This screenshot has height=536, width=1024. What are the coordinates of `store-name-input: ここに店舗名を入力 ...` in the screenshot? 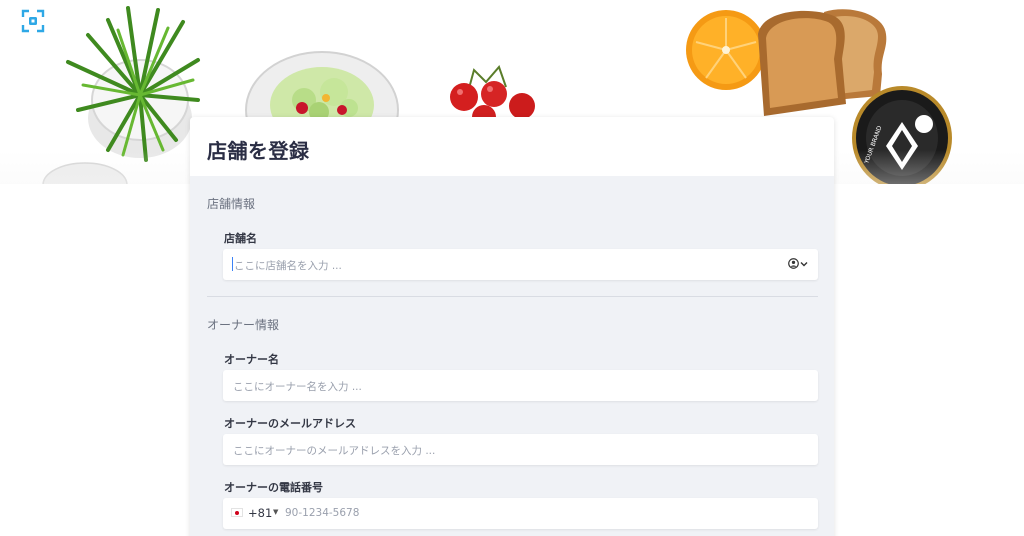 It's located at (520, 264).